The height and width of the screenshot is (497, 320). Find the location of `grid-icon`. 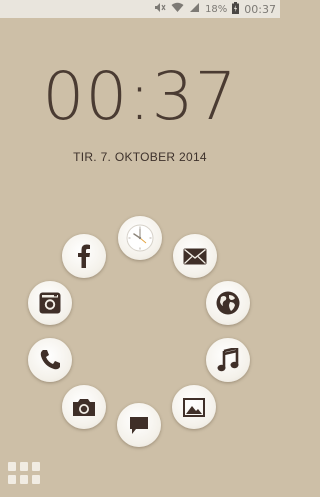

grid-icon is located at coordinates (24, 476).